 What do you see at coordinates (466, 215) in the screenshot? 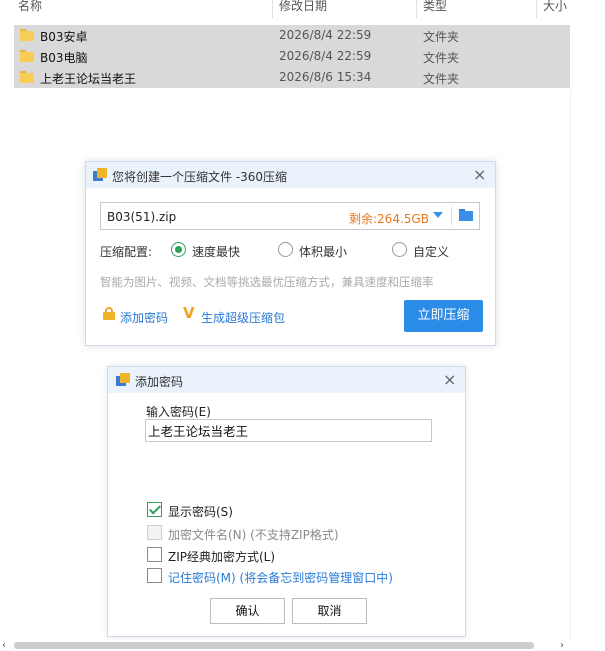
I see `browse-folder-icon` at bounding box center [466, 215].